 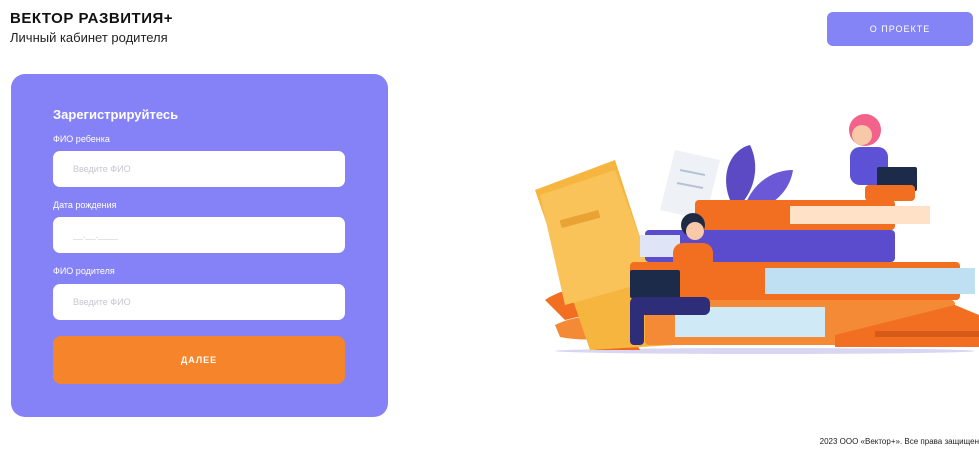 What do you see at coordinates (91, 27) in the screenshot?
I see `brand: ВЕКТОР РАЗВИТИЯ+ Личный кабинет родителя` at bounding box center [91, 27].